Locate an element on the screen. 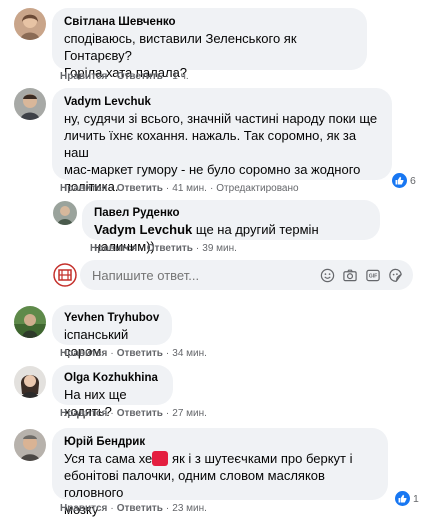  comment-actions: Нравится · Ответить · 27 мин. is located at coordinates (133, 413).